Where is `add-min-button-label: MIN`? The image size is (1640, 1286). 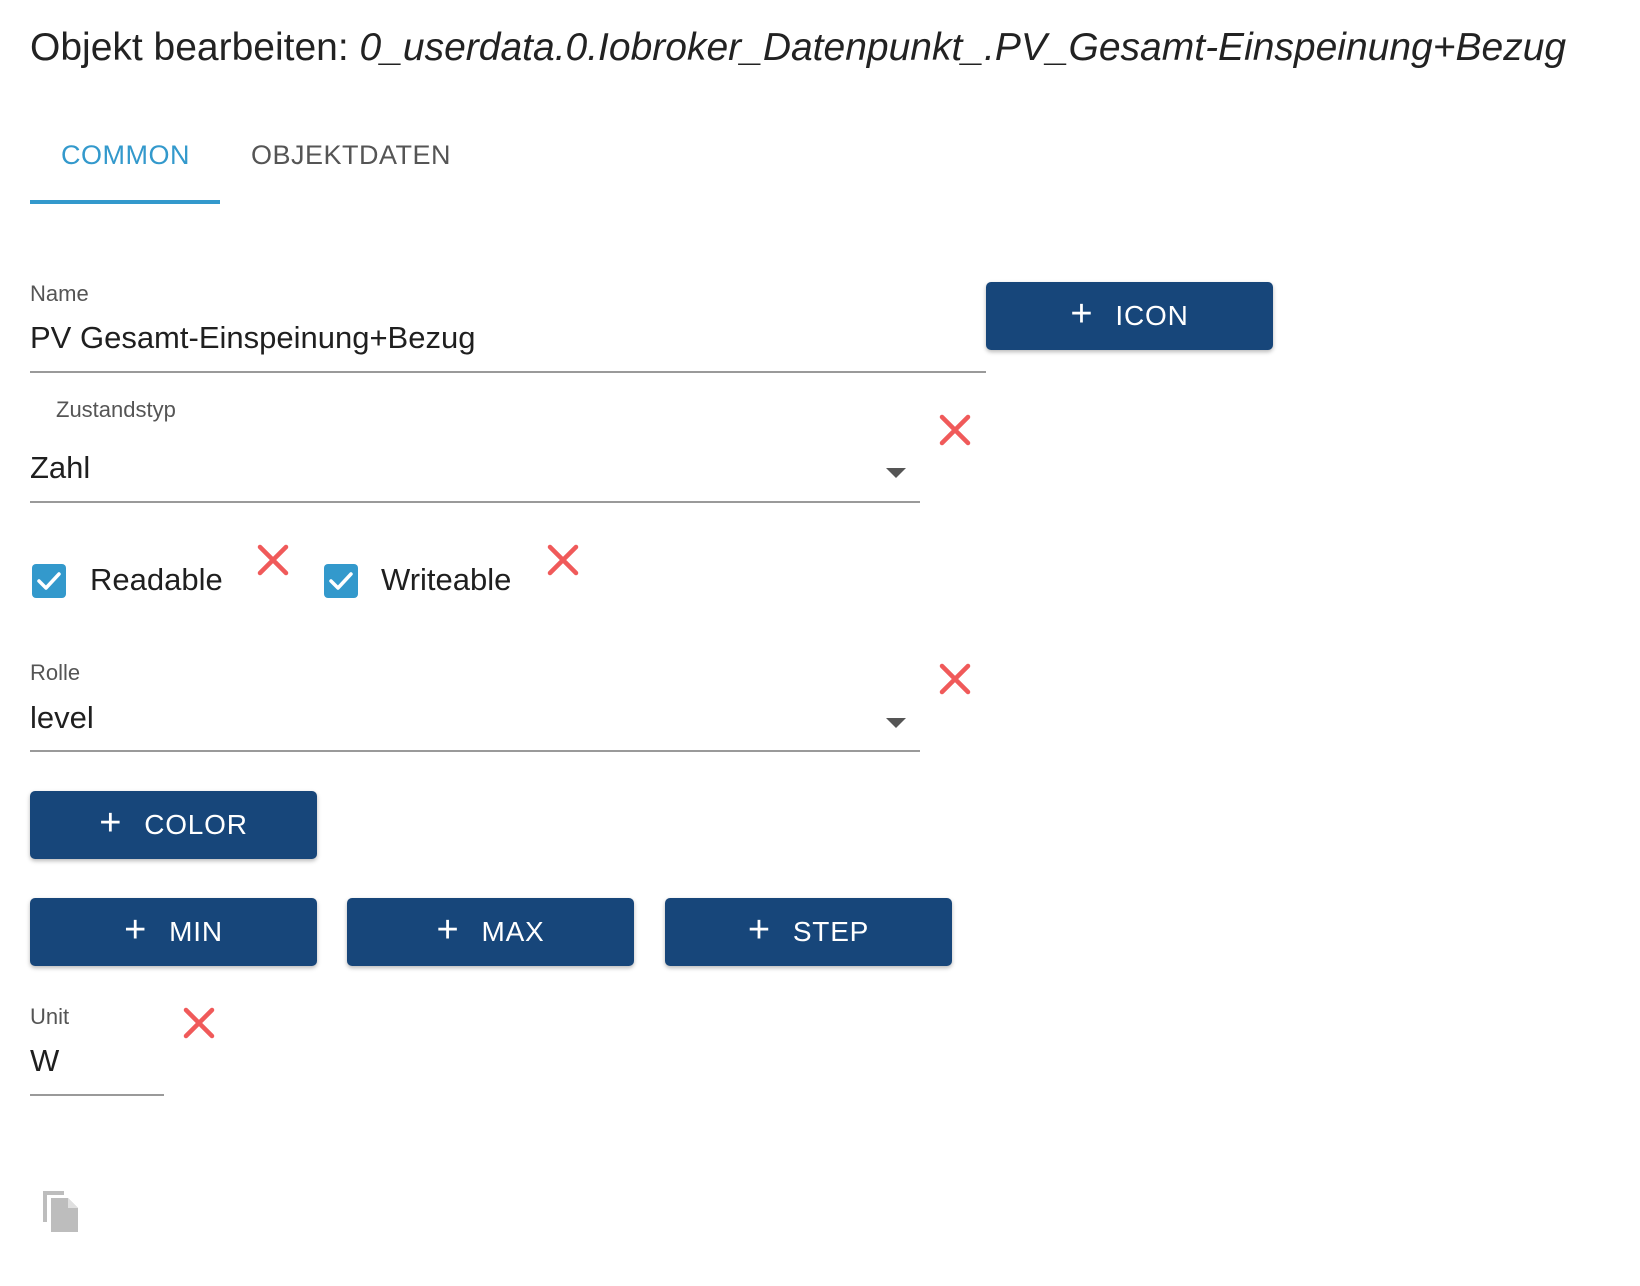
add-min-button-label: MIN is located at coordinates (196, 931).